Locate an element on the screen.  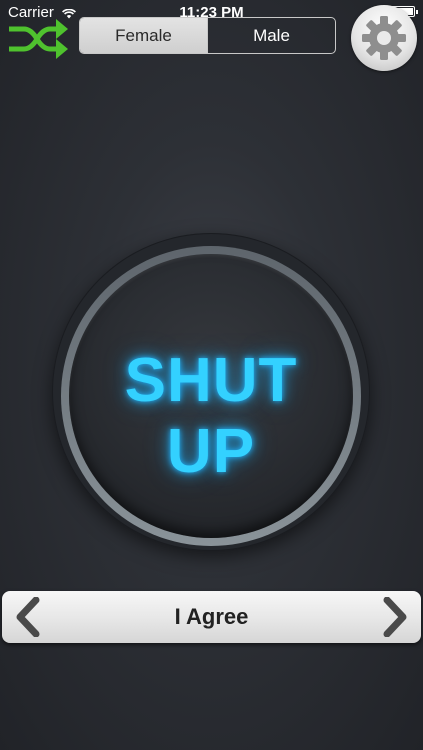
segment-female: Female is located at coordinates (143, 35).